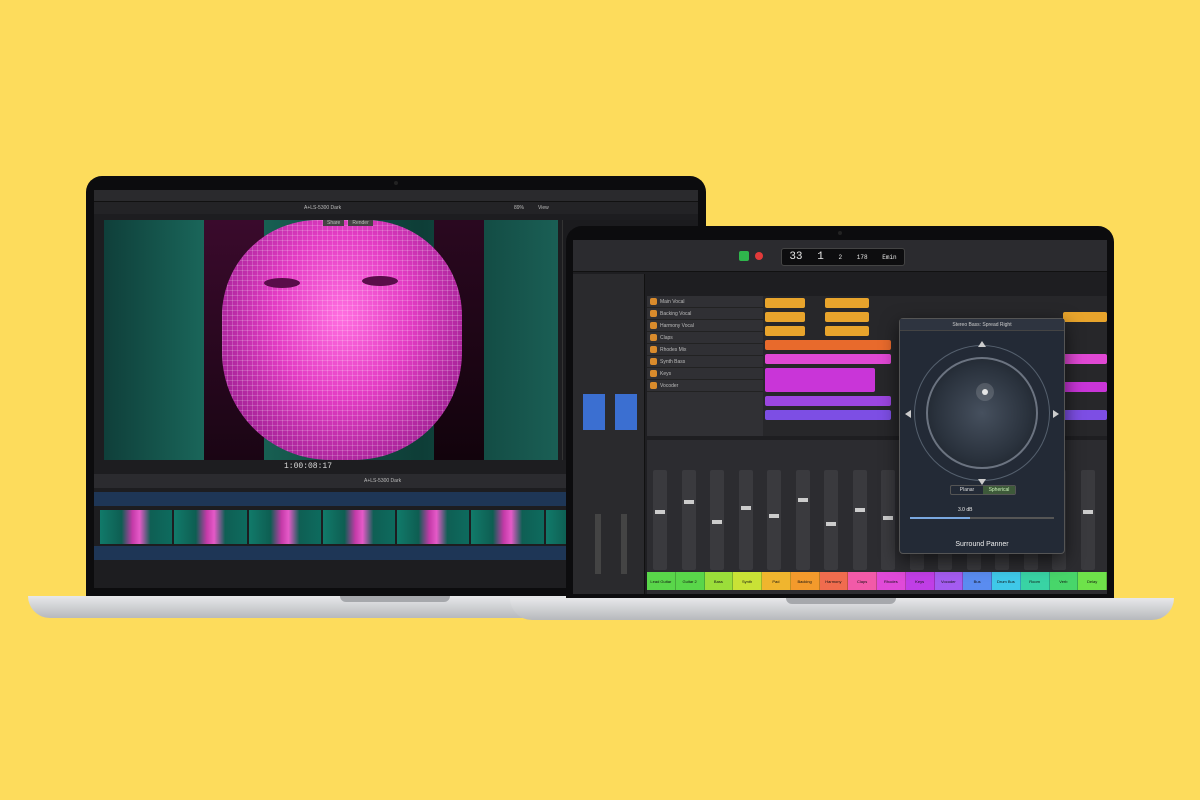  Describe the element at coordinates (334, 223) in the screenshot. I see `share-button: Share` at that location.